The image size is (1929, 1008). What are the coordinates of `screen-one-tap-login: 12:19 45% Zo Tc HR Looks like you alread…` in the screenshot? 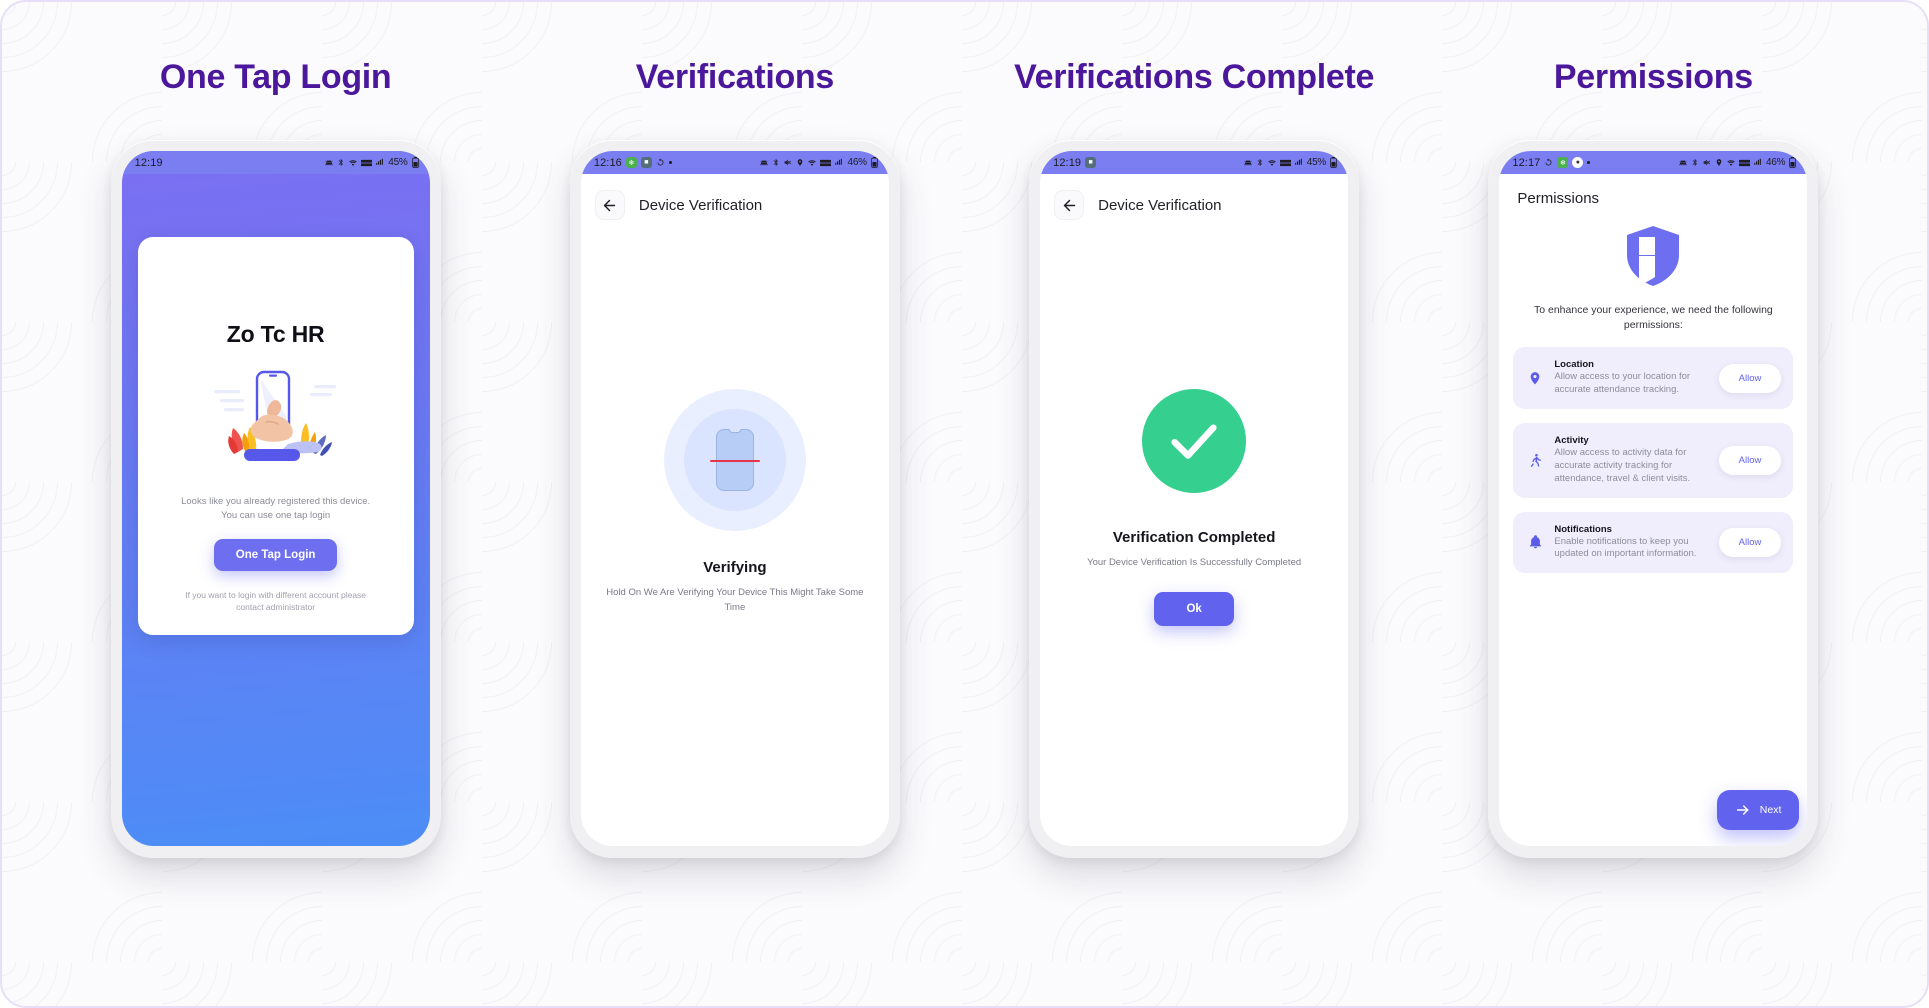 It's located at (275, 498).